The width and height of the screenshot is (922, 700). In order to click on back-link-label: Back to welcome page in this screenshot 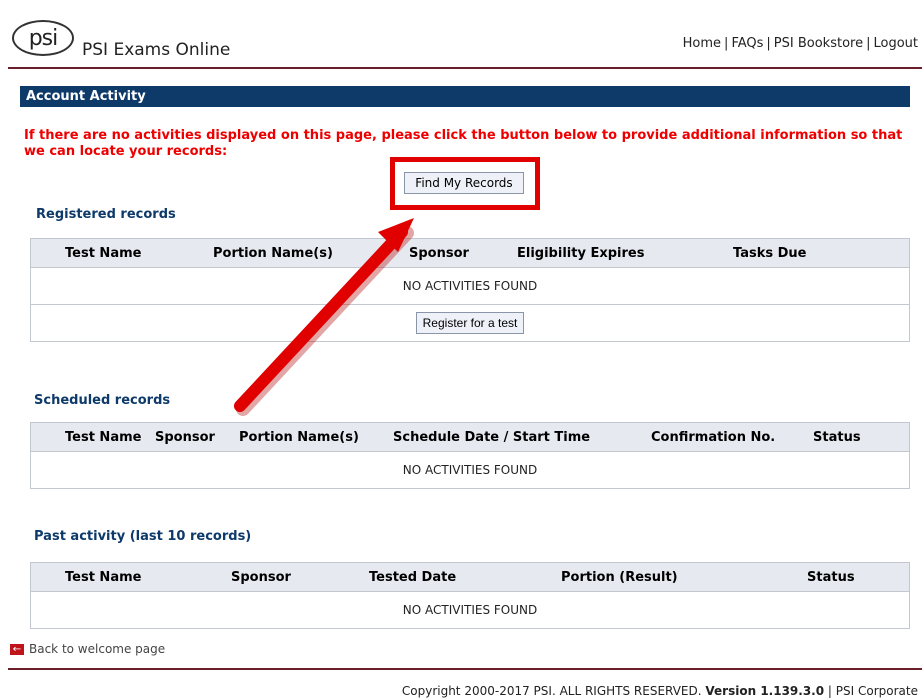, I will do `click(97, 649)`.